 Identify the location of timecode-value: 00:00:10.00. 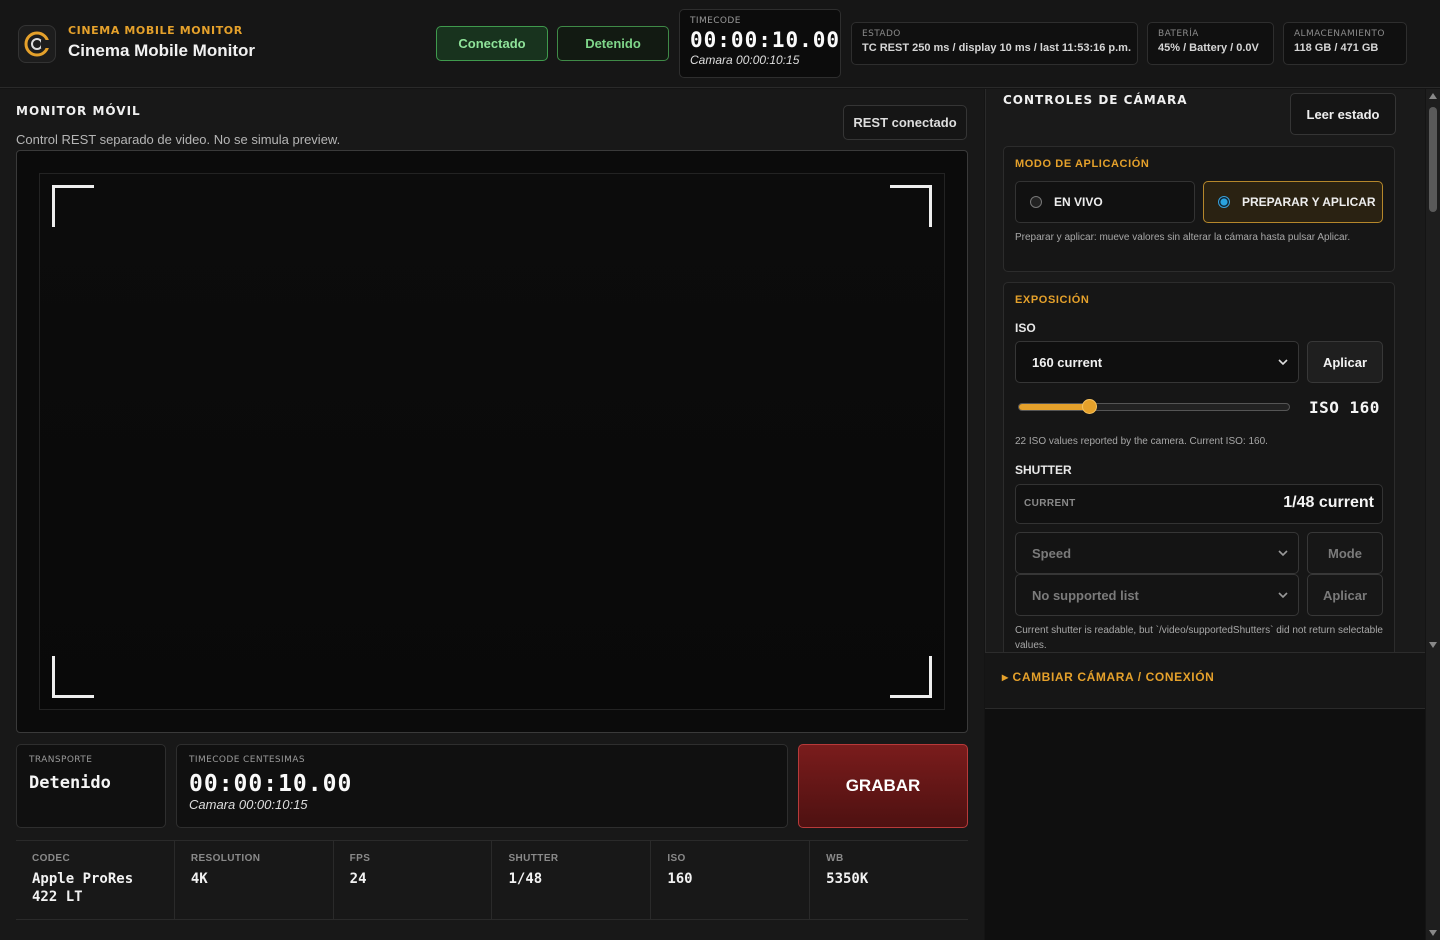
(765, 40).